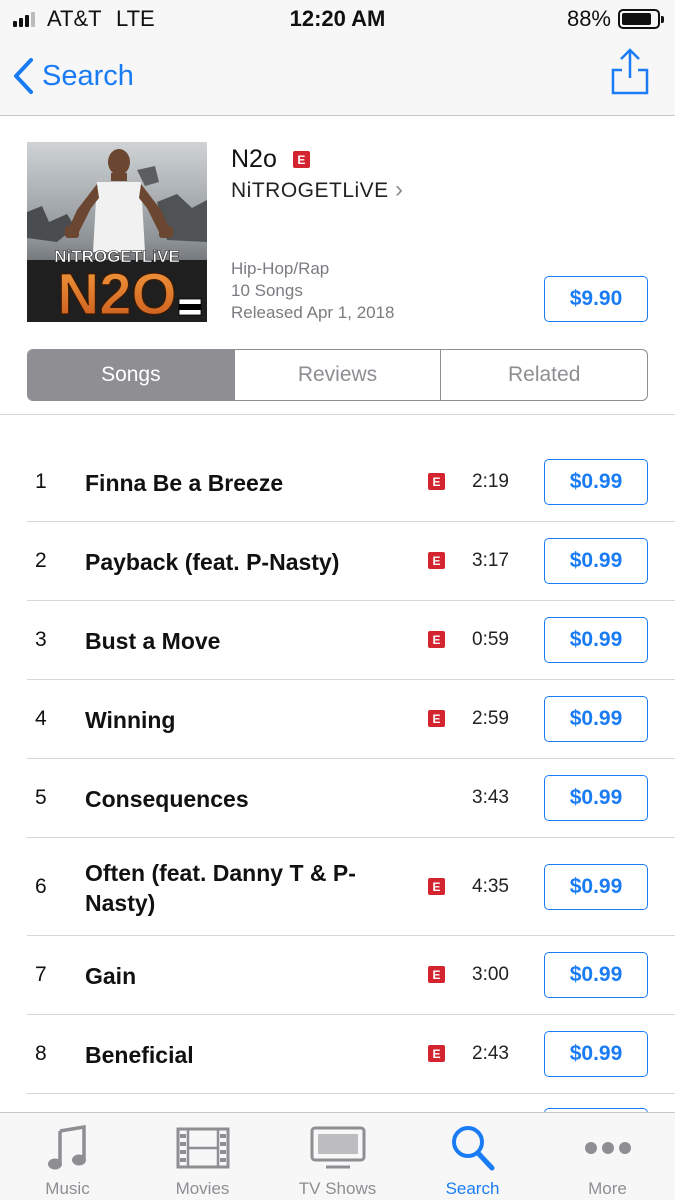  I want to click on track-duration: 4:35, so click(490, 886).